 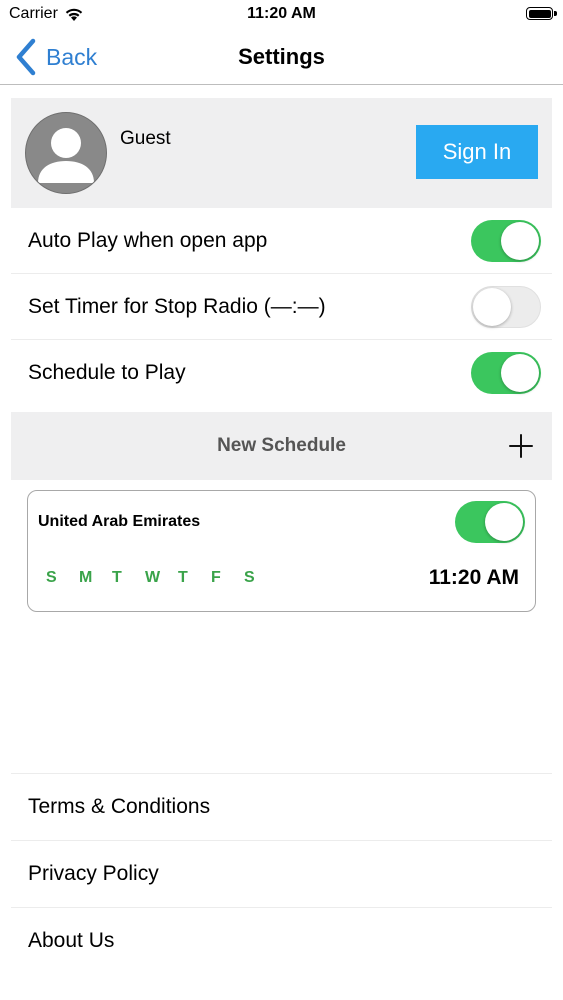 What do you see at coordinates (539, 13) in the screenshot?
I see `battery-icon` at bounding box center [539, 13].